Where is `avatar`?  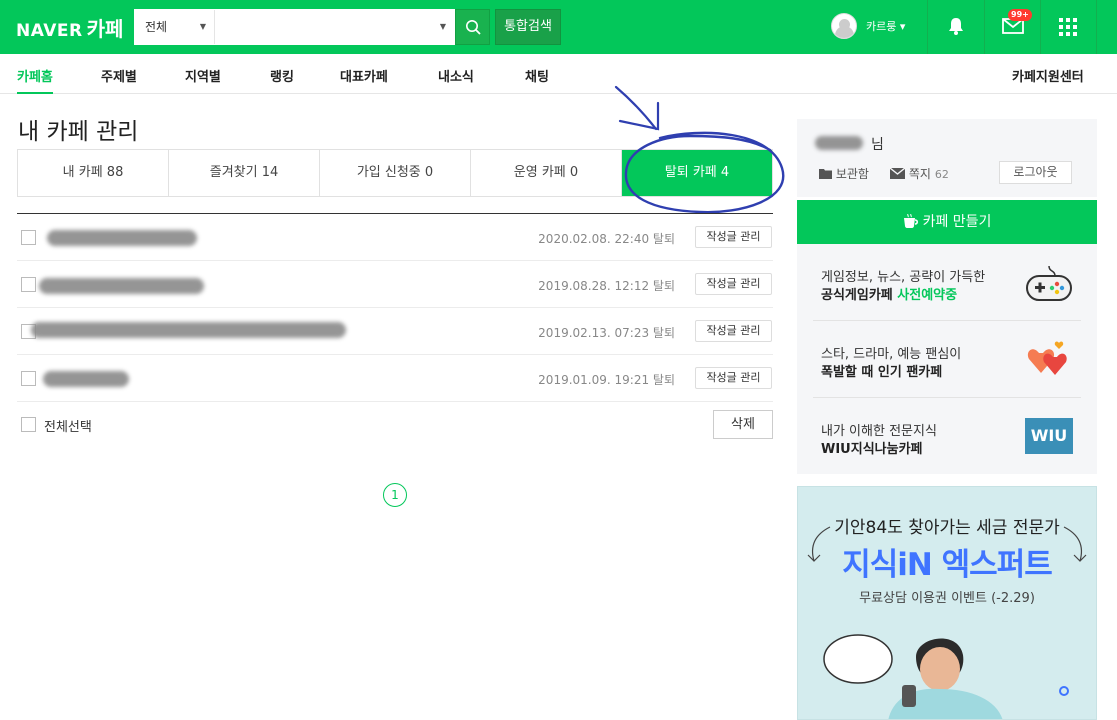 avatar is located at coordinates (844, 26).